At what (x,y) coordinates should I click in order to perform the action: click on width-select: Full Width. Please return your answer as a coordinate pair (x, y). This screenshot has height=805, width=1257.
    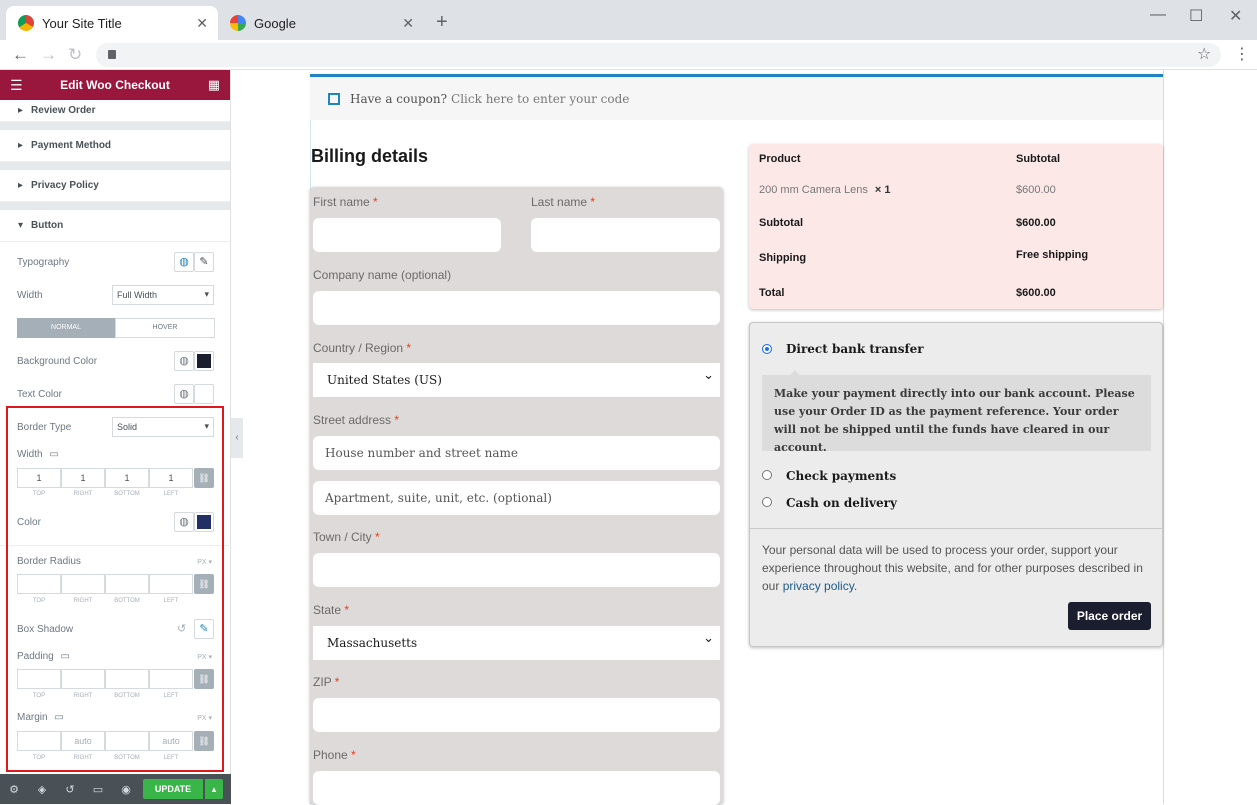
    Looking at the image, I should click on (163, 295).